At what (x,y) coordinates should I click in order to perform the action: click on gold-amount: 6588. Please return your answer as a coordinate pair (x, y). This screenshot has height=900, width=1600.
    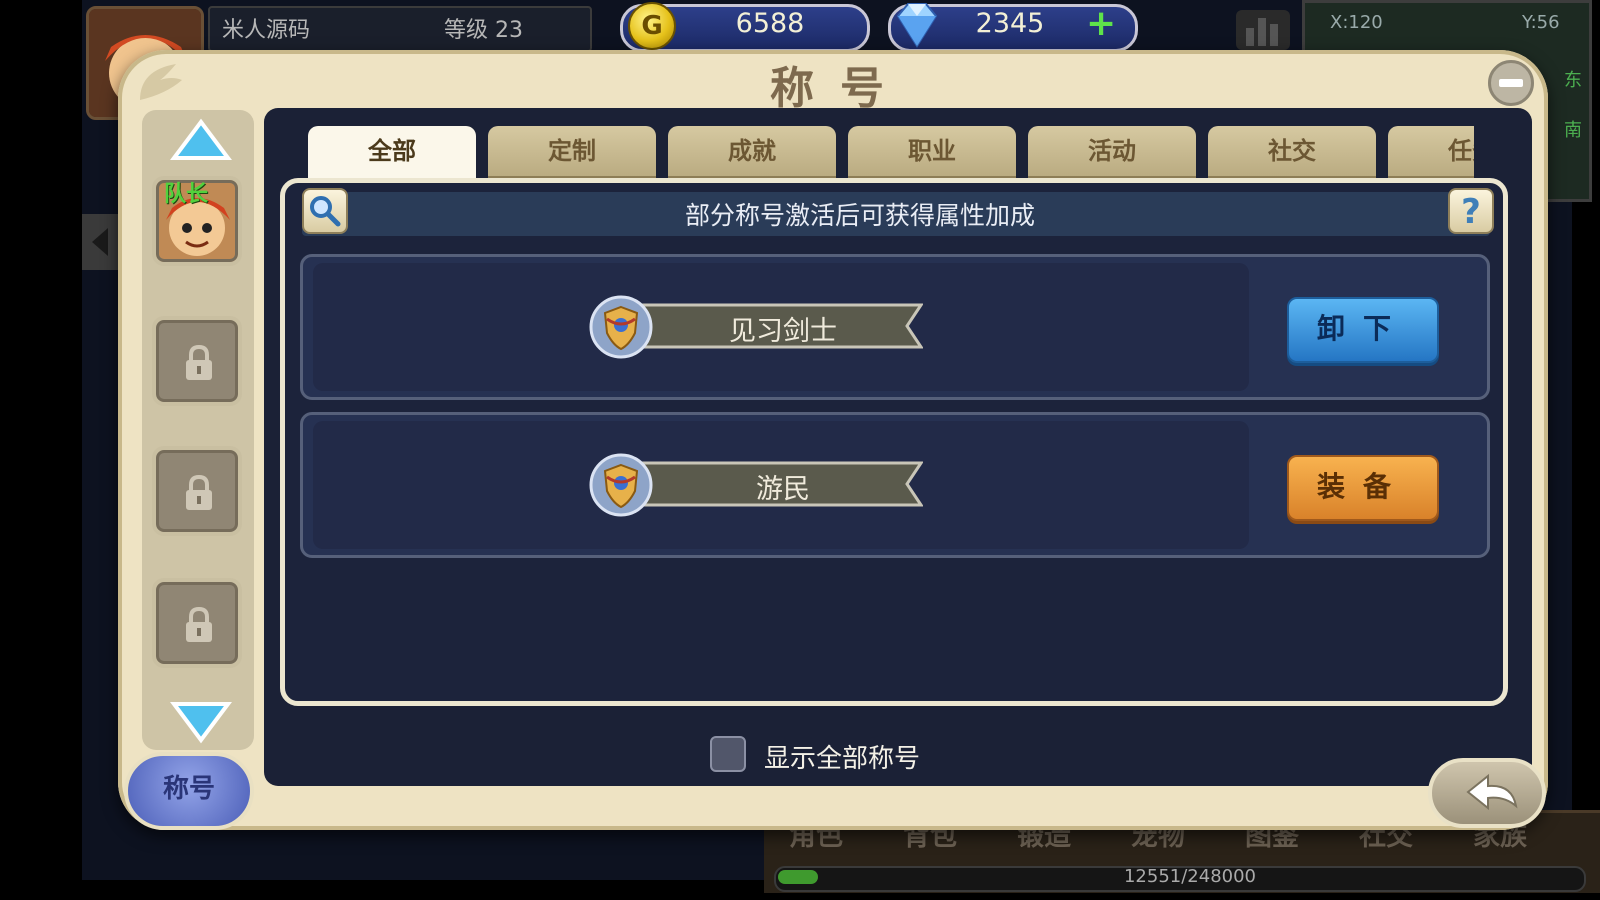
    Looking at the image, I should click on (770, 23).